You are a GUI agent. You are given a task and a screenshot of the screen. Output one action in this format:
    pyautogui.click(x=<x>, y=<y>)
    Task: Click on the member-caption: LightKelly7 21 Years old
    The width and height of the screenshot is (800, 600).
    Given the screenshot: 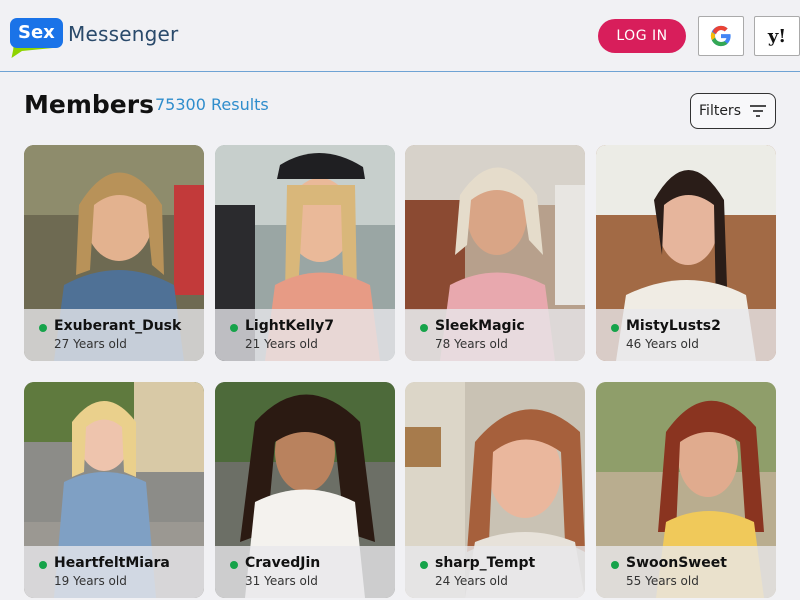 What is the action you would take?
    pyautogui.click(x=305, y=335)
    